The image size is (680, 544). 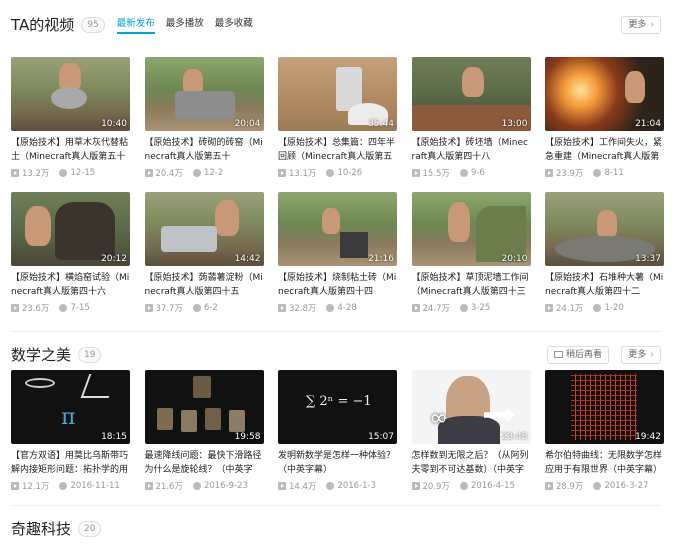 What do you see at coordinates (70, 407) in the screenshot?
I see `video-thumbnail: π 18:15` at bounding box center [70, 407].